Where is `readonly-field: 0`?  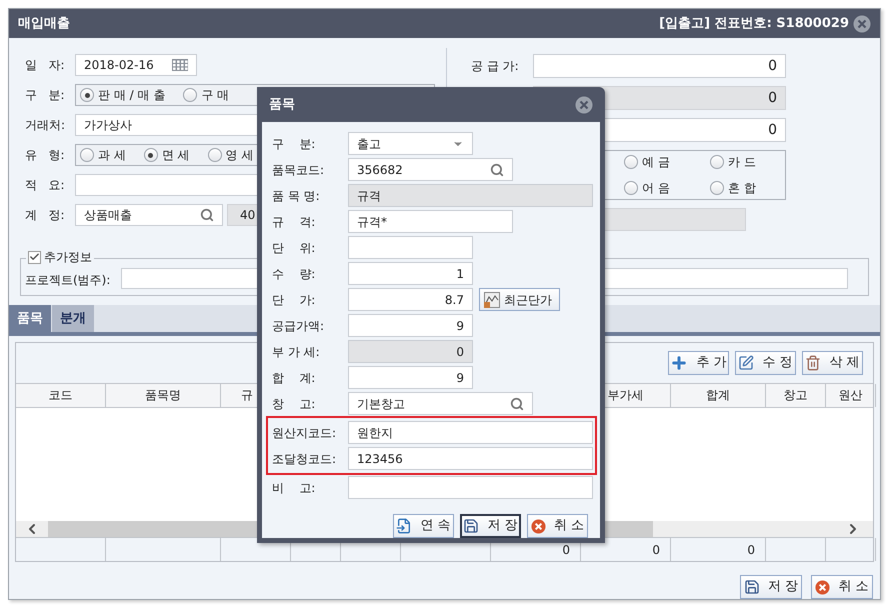 readonly-field: 0 is located at coordinates (410, 351).